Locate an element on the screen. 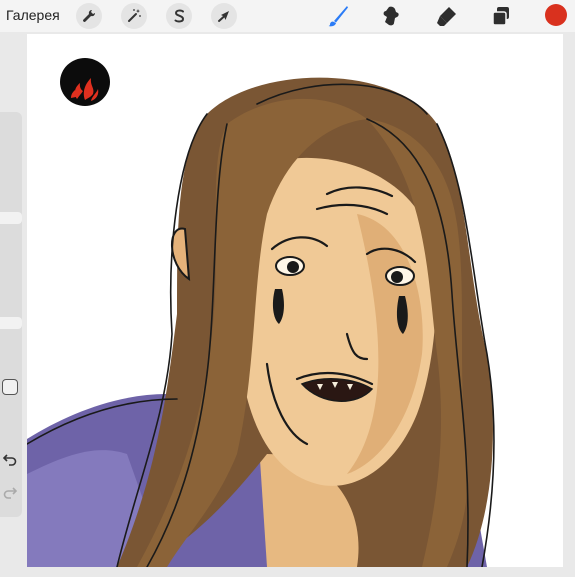  brush-sidebar is located at coordinates (11, 314).